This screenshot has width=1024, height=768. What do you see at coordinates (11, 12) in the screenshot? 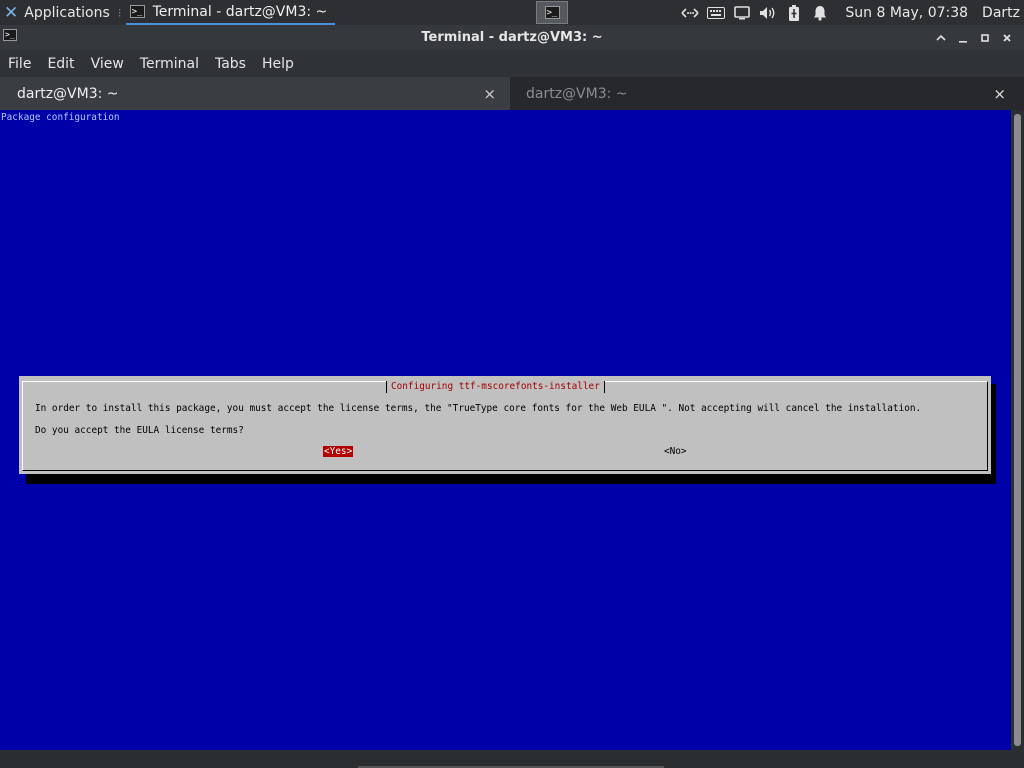
I see `applications-logo-icon: ✕` at bounding box center [11, 12].